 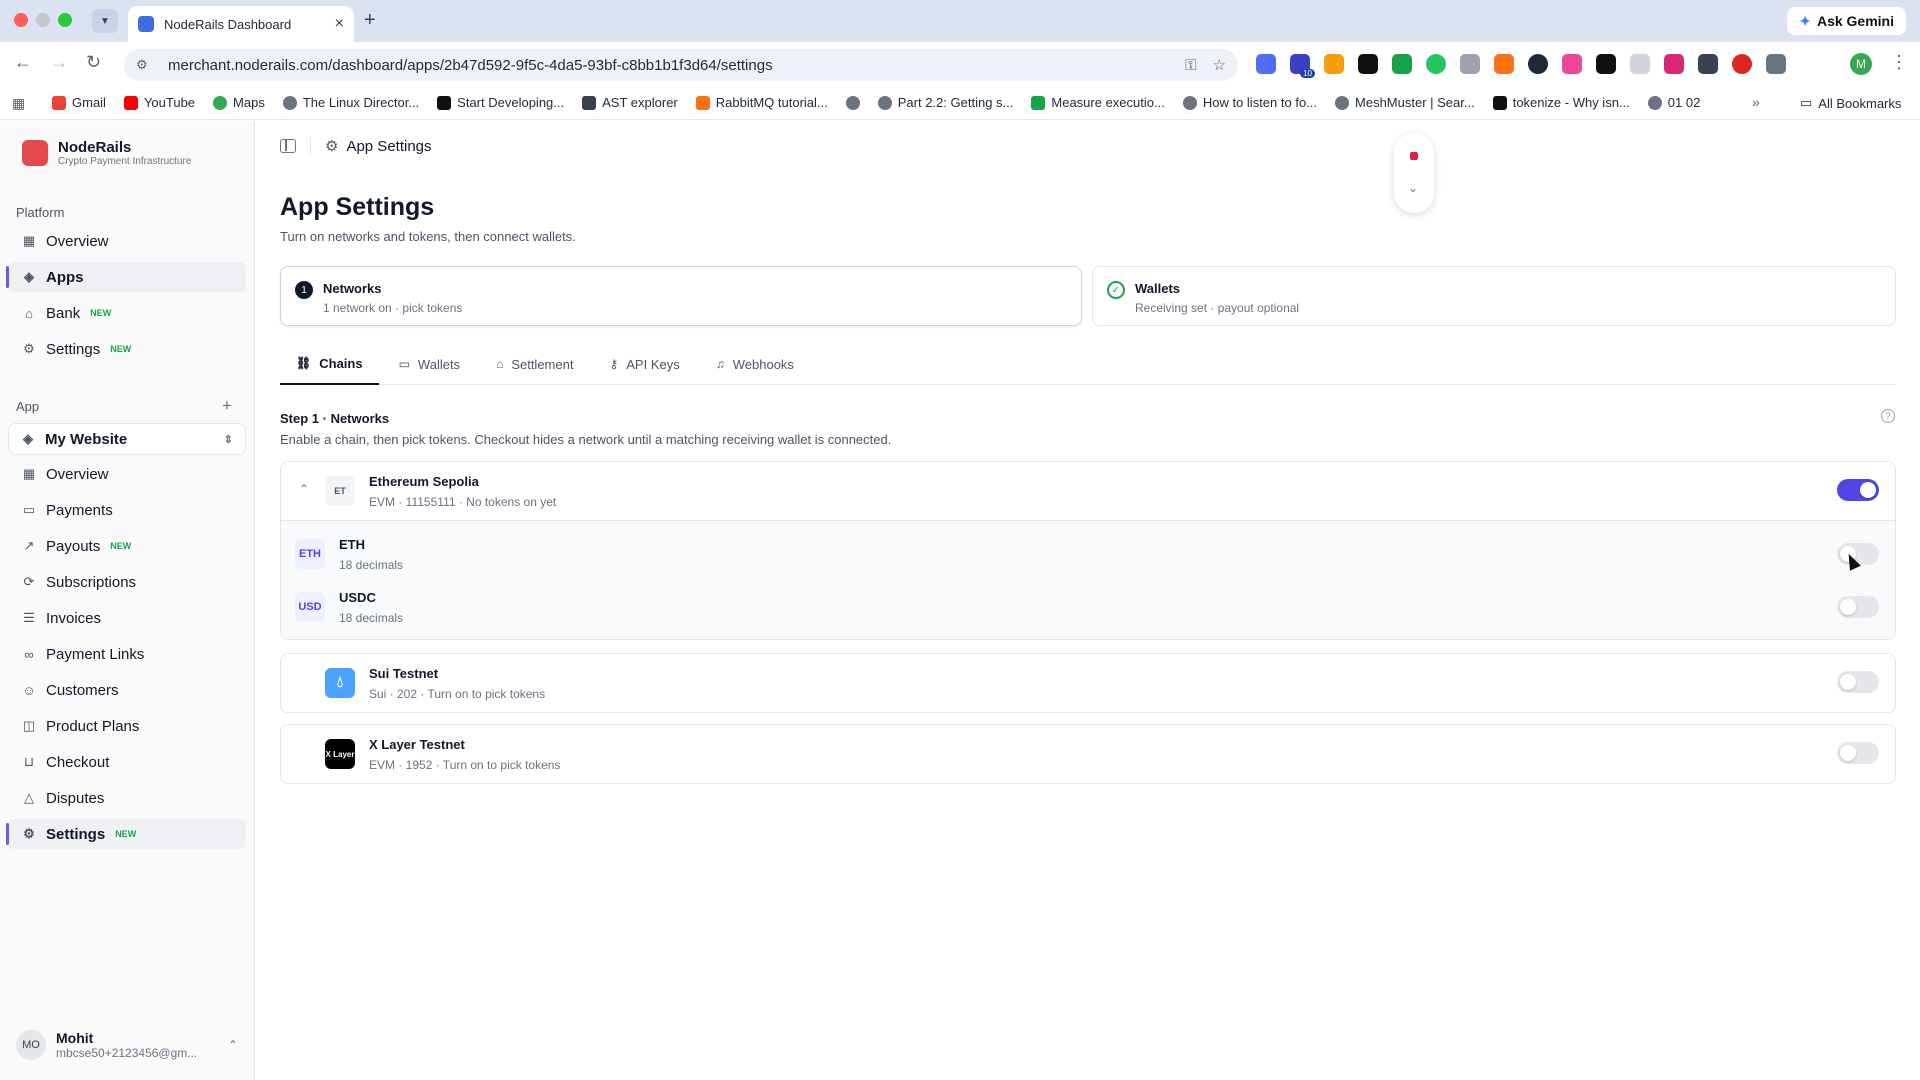 What do you see at coordinates (1756, 102) in the screenshot?
I see `more-bookmarks-icon: »` at bounding box center [1756, 102].